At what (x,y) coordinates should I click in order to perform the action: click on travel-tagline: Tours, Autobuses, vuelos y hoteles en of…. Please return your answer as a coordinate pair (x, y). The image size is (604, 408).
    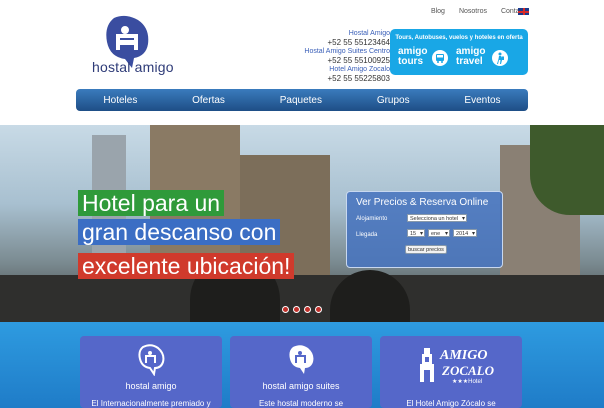
    Looking at the image, I should click on (459, 38).